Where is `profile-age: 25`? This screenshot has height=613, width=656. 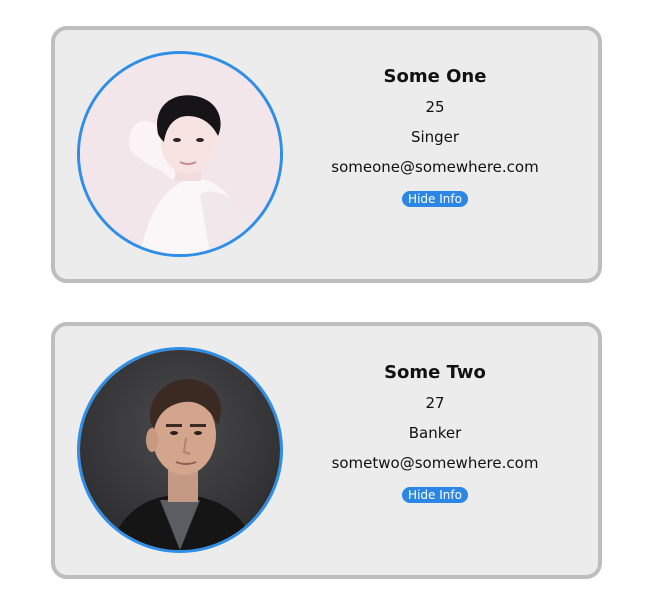
profile-age: 25 is located at coordinates (435, 107).